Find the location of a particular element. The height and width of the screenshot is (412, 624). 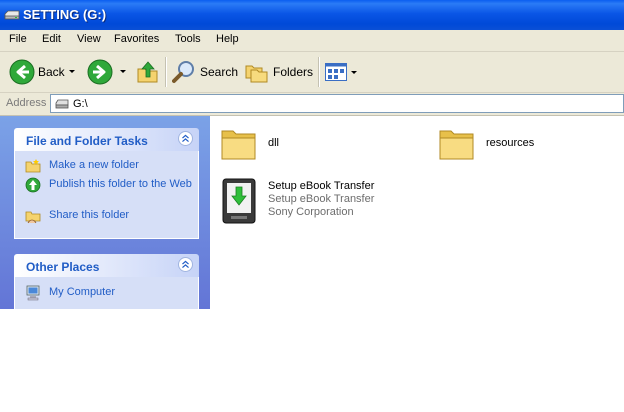

file-name: Setup eBook Transfer is located at coordinates (321, 186).